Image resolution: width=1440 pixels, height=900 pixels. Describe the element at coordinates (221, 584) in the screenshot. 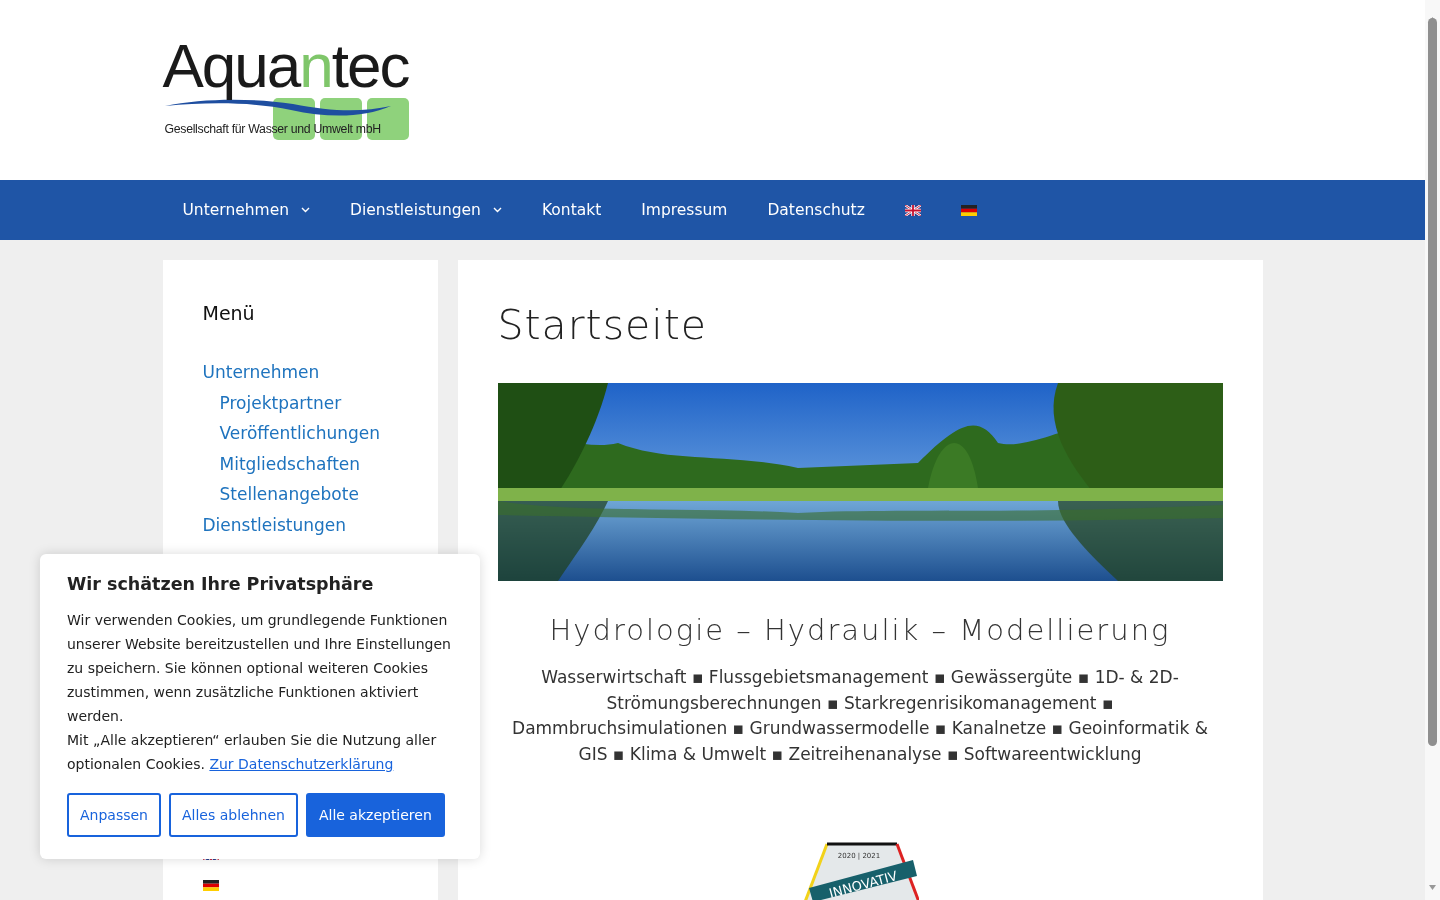

I see `banner-title: Wir schätzen Ihre Privatsphäre` at that location.